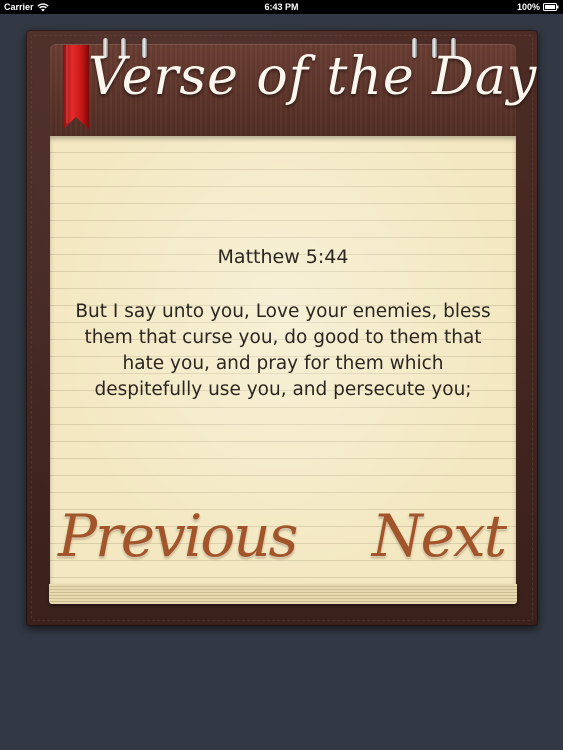  Describe the element at coordinates (283, 594) in the screenshot. I see `paper-stack-edges` at that location.